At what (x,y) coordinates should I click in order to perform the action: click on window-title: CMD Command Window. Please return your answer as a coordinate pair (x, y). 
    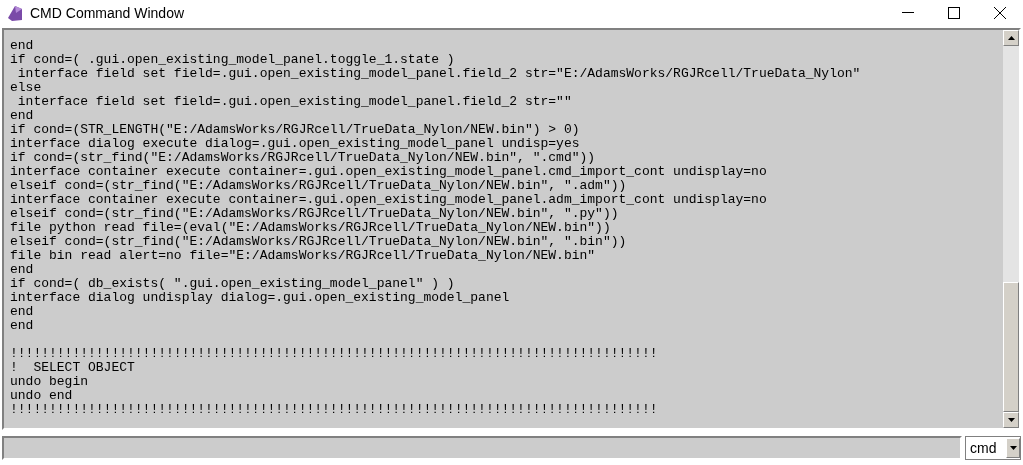
    Looking at the image, I should click on (107, 13).